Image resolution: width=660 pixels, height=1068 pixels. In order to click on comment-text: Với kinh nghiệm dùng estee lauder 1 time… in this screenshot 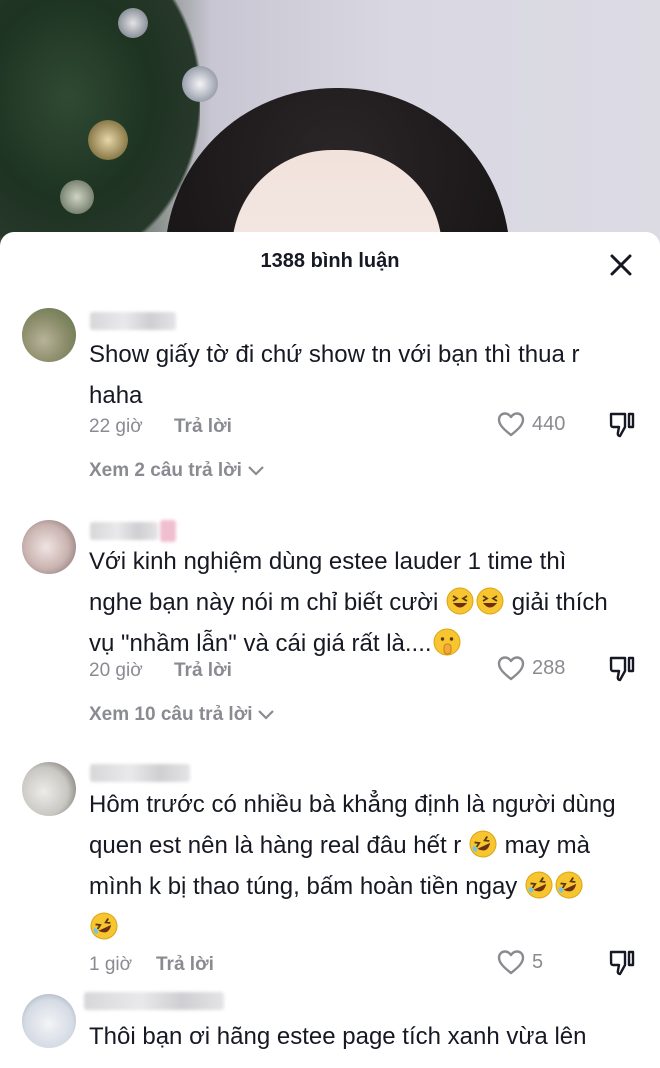, I will do `click(365, 602)`.